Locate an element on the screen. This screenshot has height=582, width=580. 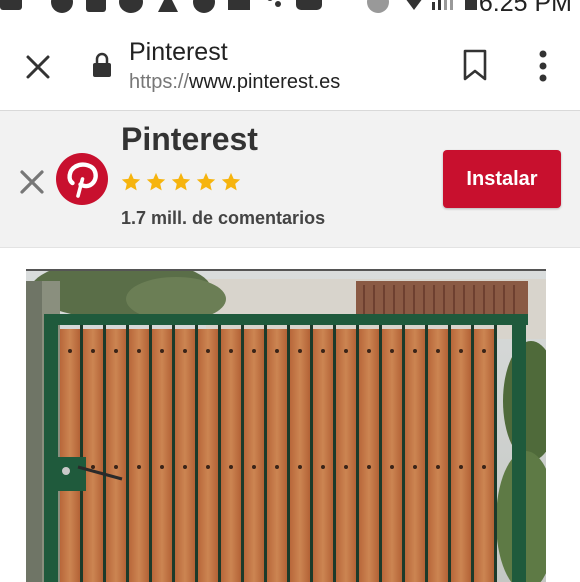
notification-icons is located at coordinates (161, 6).